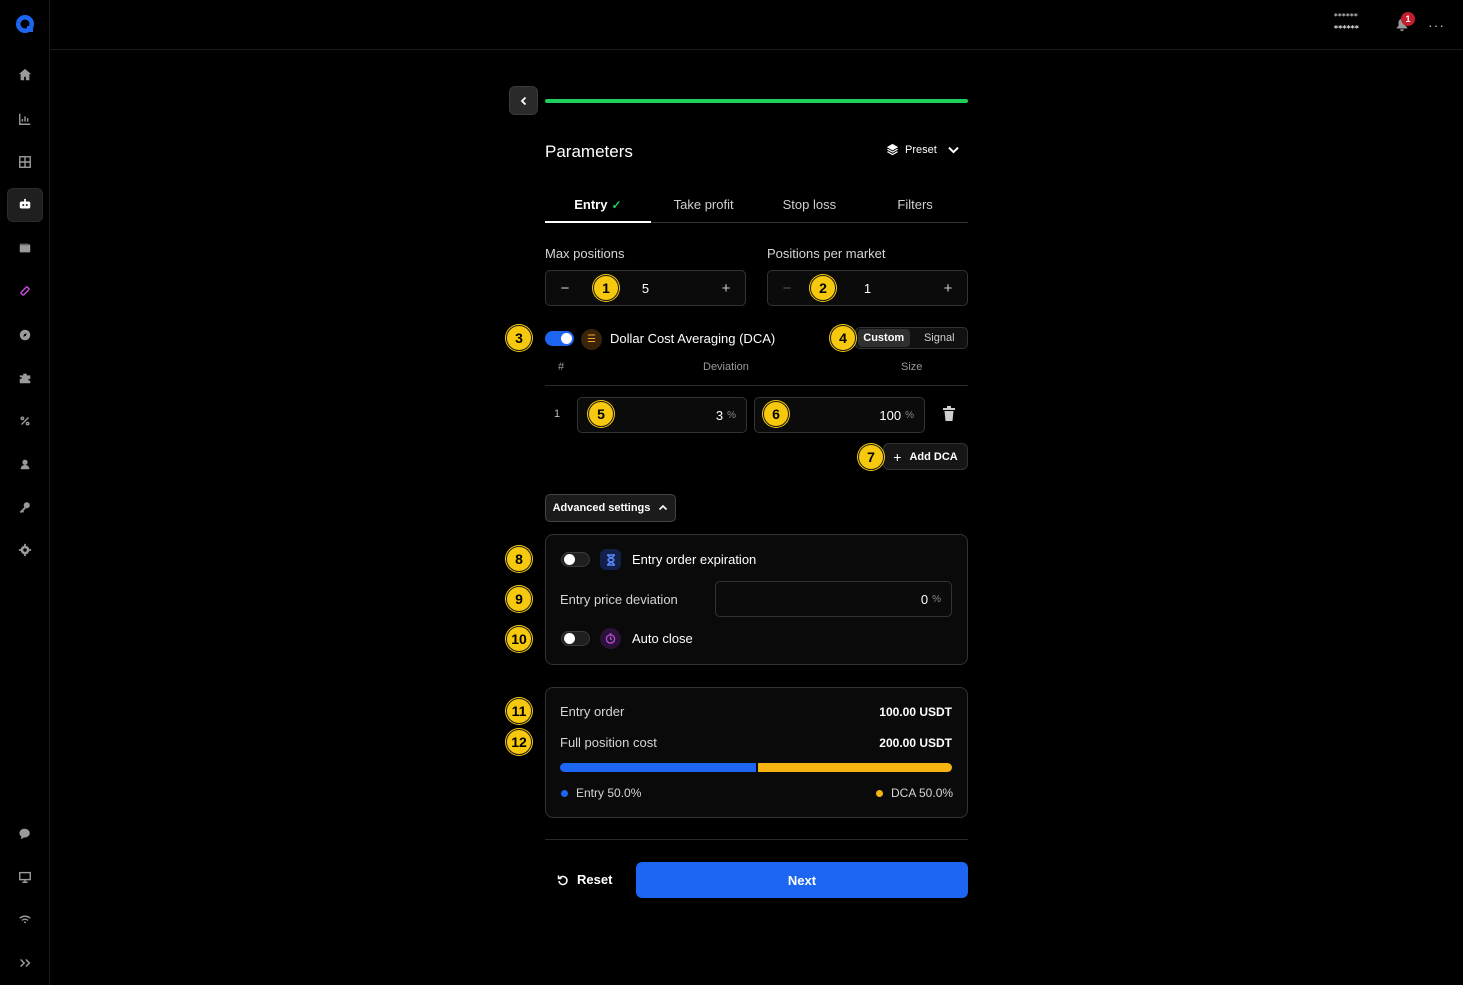  Describe the element at coordinates (25, 877) in the screenshot. I see `monitor-icon` at that location.